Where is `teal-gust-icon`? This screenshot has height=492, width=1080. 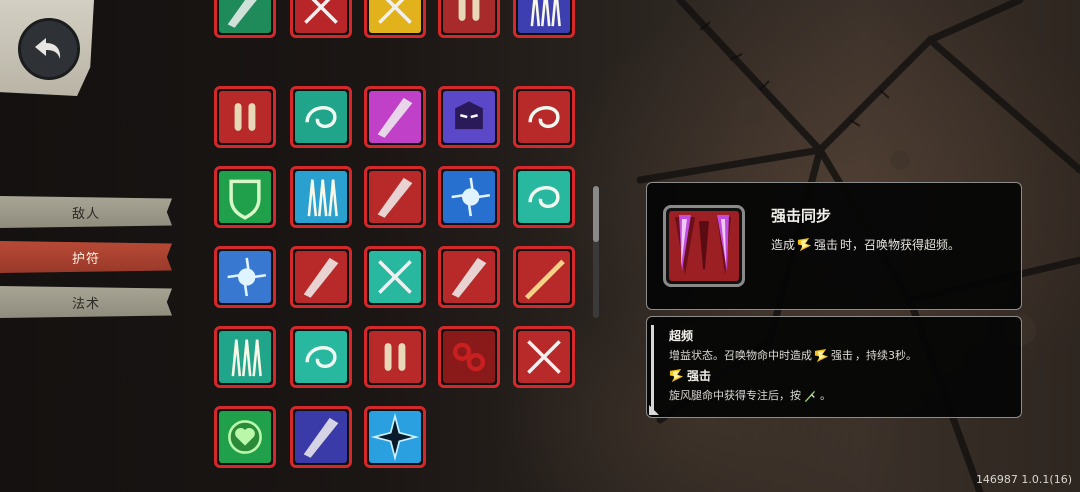
teal-gust-icon is located at coordinates (321, 357).